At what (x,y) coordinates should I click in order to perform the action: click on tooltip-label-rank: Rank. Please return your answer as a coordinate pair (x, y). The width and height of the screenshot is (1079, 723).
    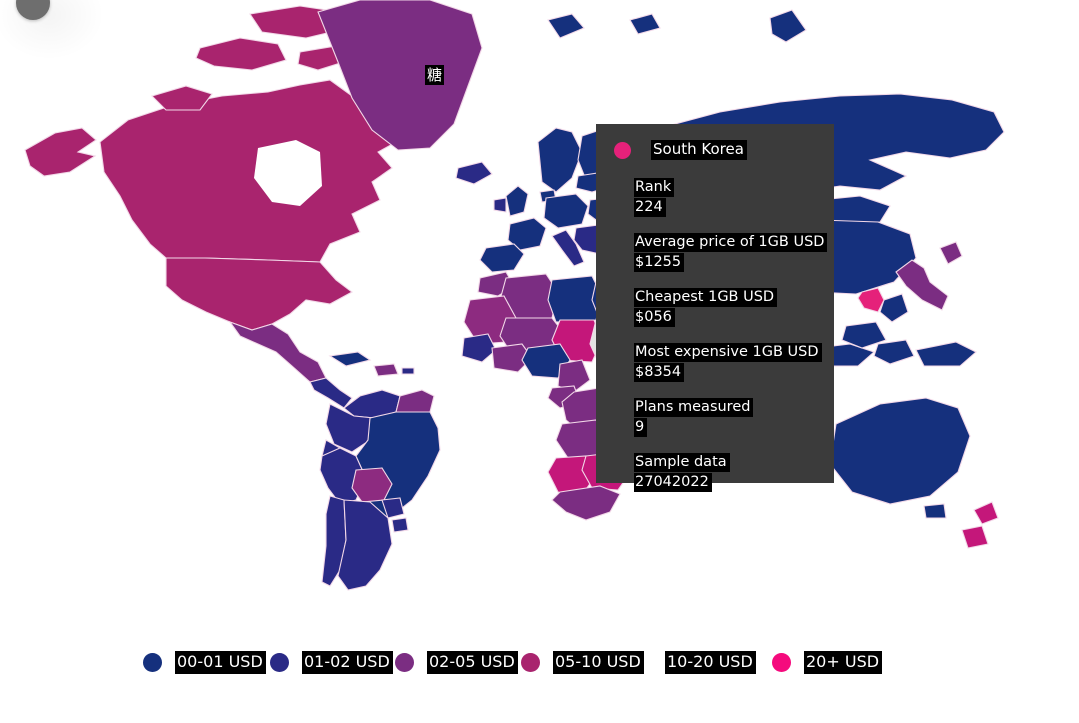
    Looking at the image, I should click on (654, 187).